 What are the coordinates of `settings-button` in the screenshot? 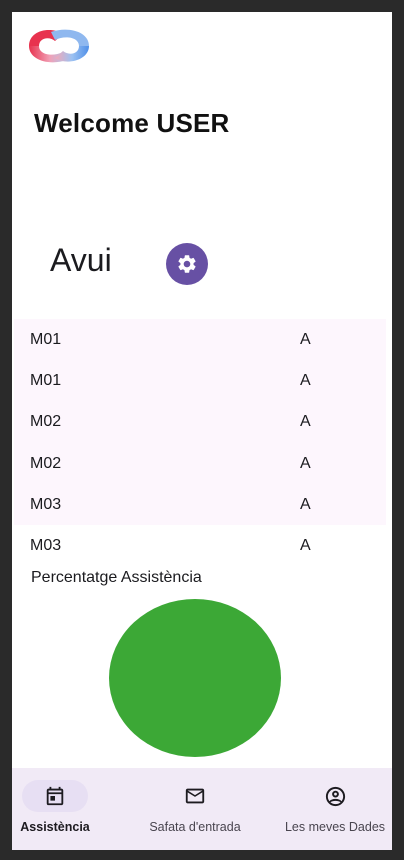 It's located at (187, 264).